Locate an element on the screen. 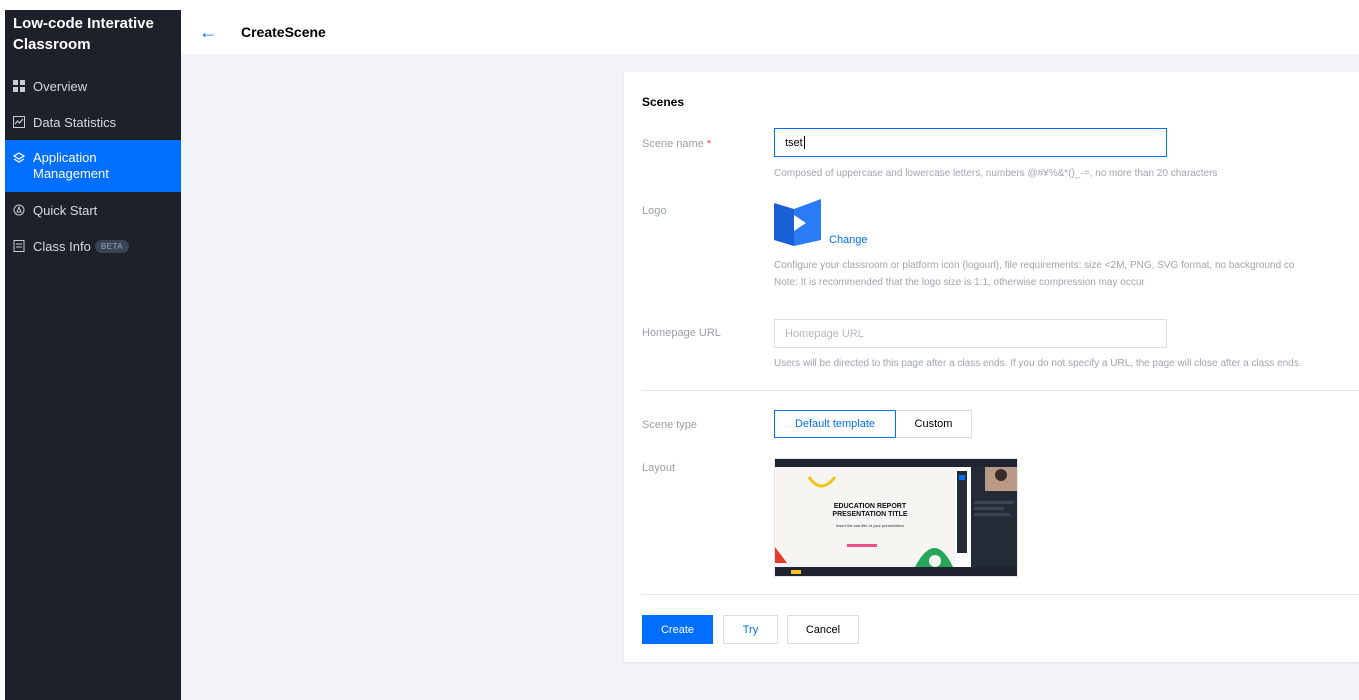 This screenshot has height=700, width=1359. scene-type-selector: Default template Custom is located at coordinates (873, 424).